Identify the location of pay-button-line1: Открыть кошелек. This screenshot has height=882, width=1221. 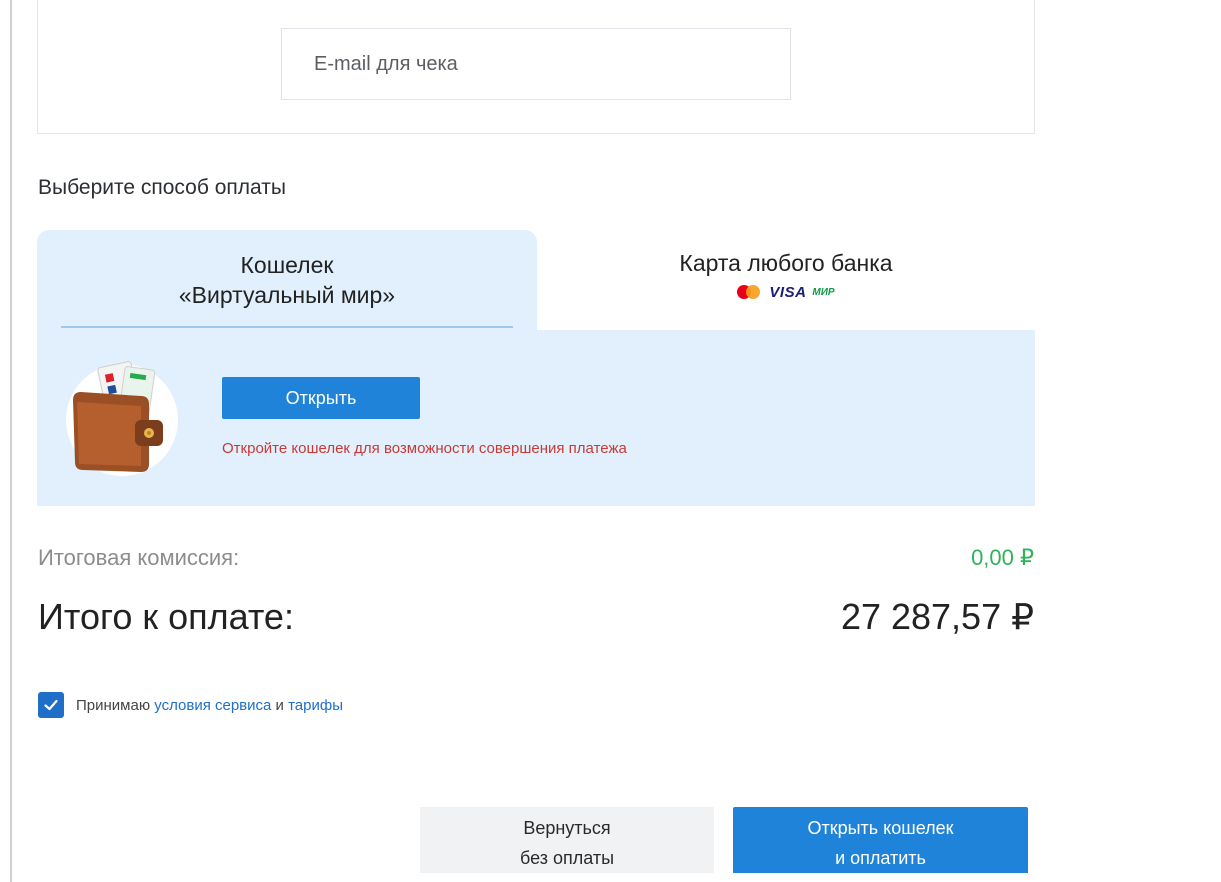
(880, 828).